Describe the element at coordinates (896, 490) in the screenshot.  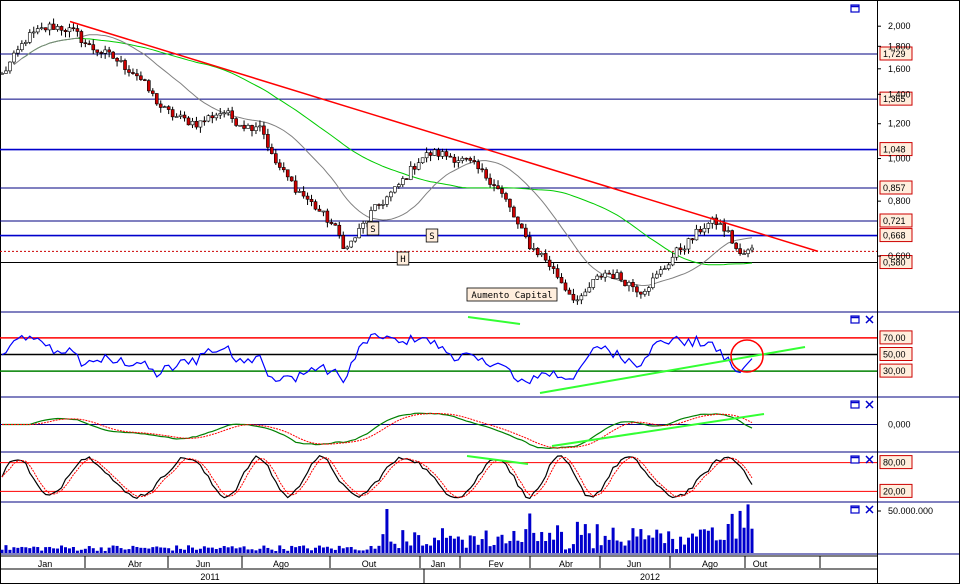
I see `stoch-level-label: 20,00` at that location.